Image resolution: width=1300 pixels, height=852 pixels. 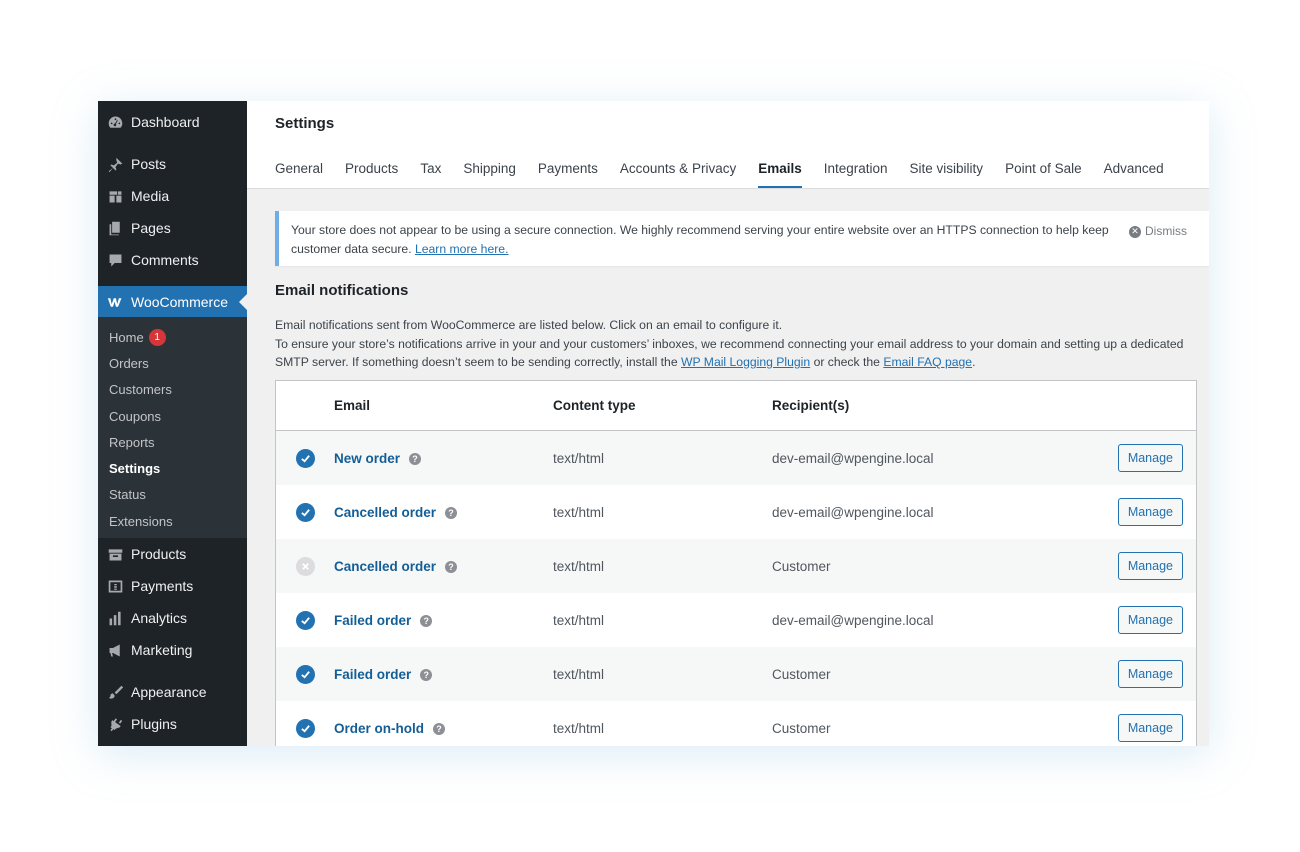 I want to click on tab-emails: Emails, so click(x=780, y=174).